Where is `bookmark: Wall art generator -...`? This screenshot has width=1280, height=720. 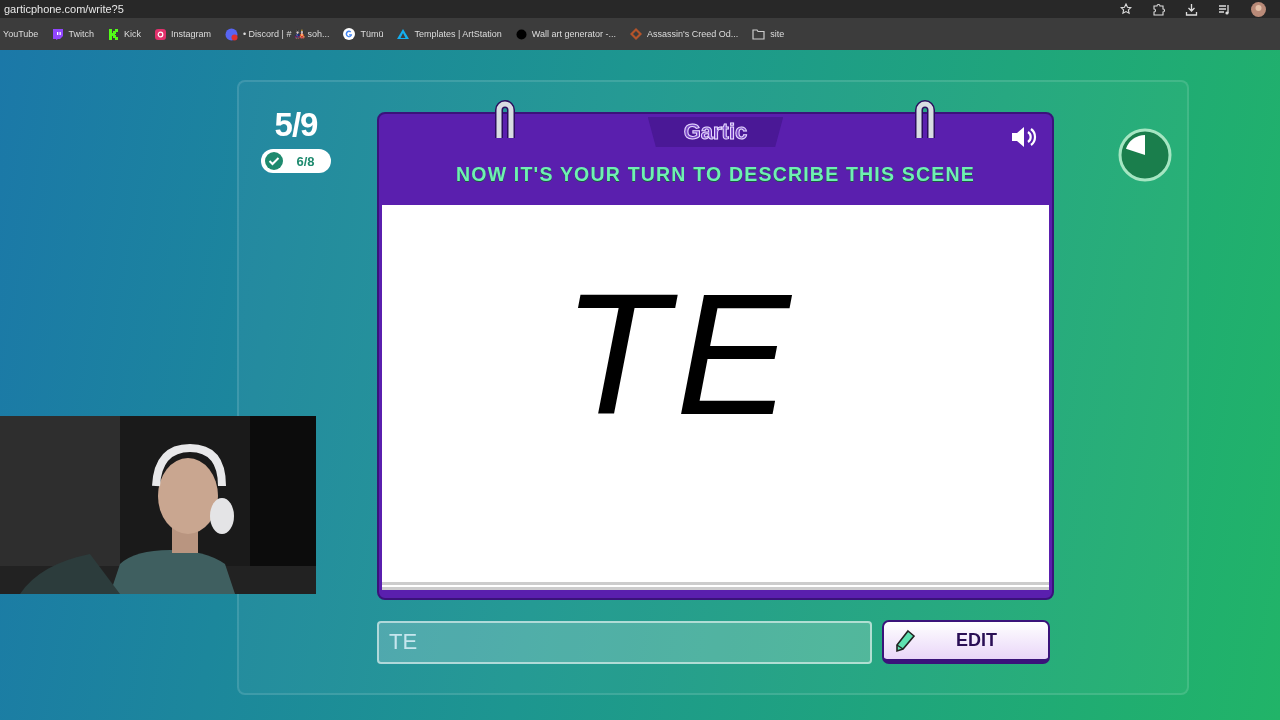
bookmark: Wall art generator -... is located at coordinates (566, 34).